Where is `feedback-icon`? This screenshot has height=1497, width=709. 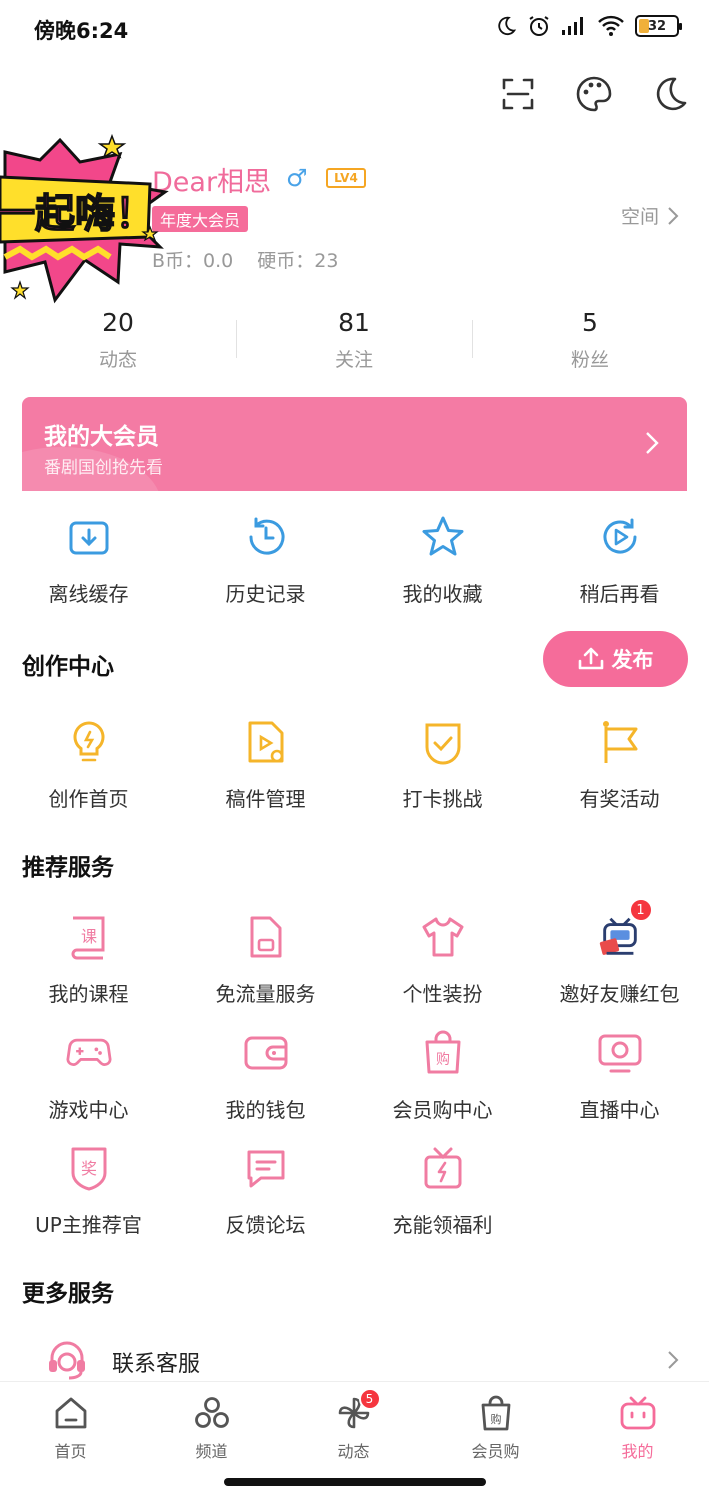 feedback-icon is located at coordinates (266, 1168).